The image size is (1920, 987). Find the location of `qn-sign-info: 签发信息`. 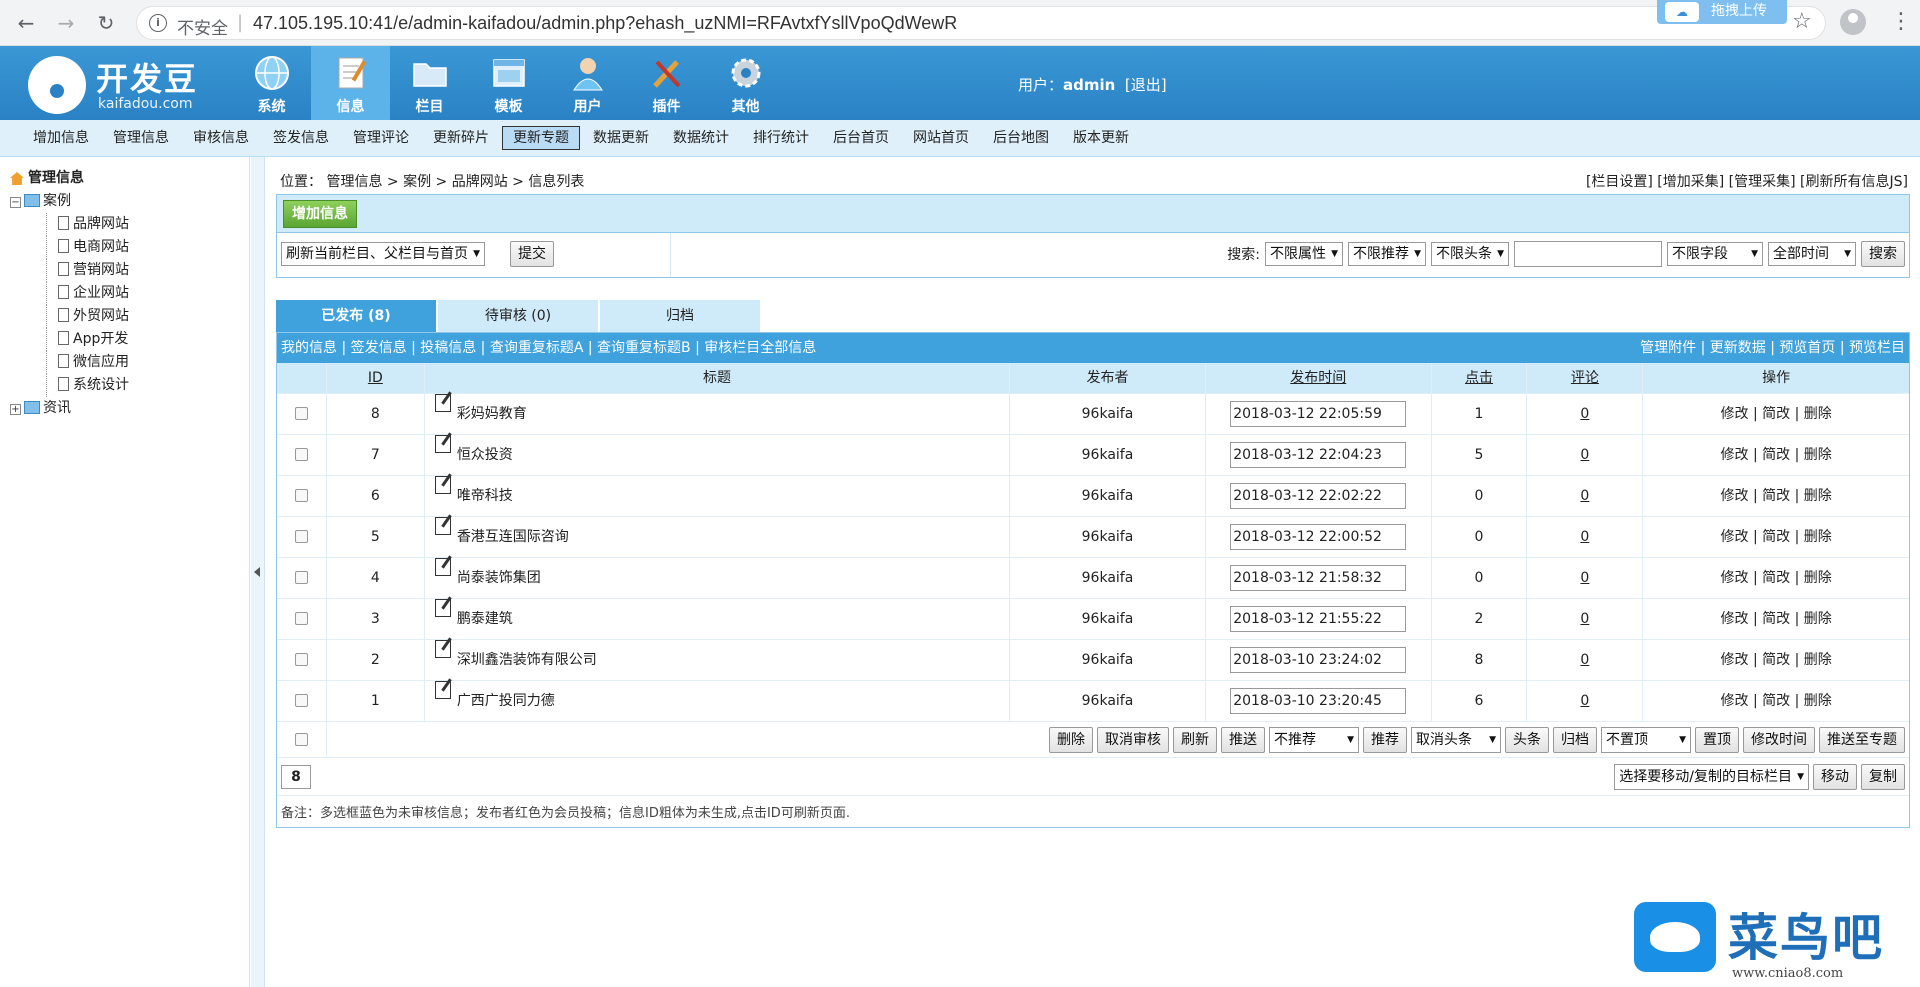

qn-sign-info: 签发信息 is located at coordinates (301, 138).